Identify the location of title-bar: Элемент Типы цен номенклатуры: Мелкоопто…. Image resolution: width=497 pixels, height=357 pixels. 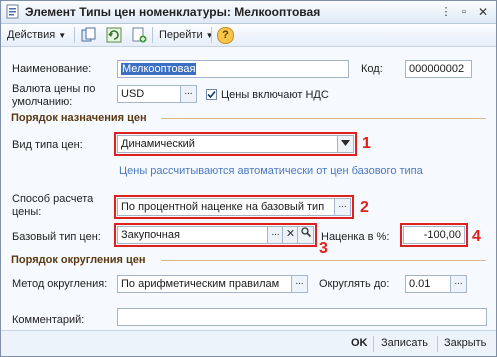
(248, 12).